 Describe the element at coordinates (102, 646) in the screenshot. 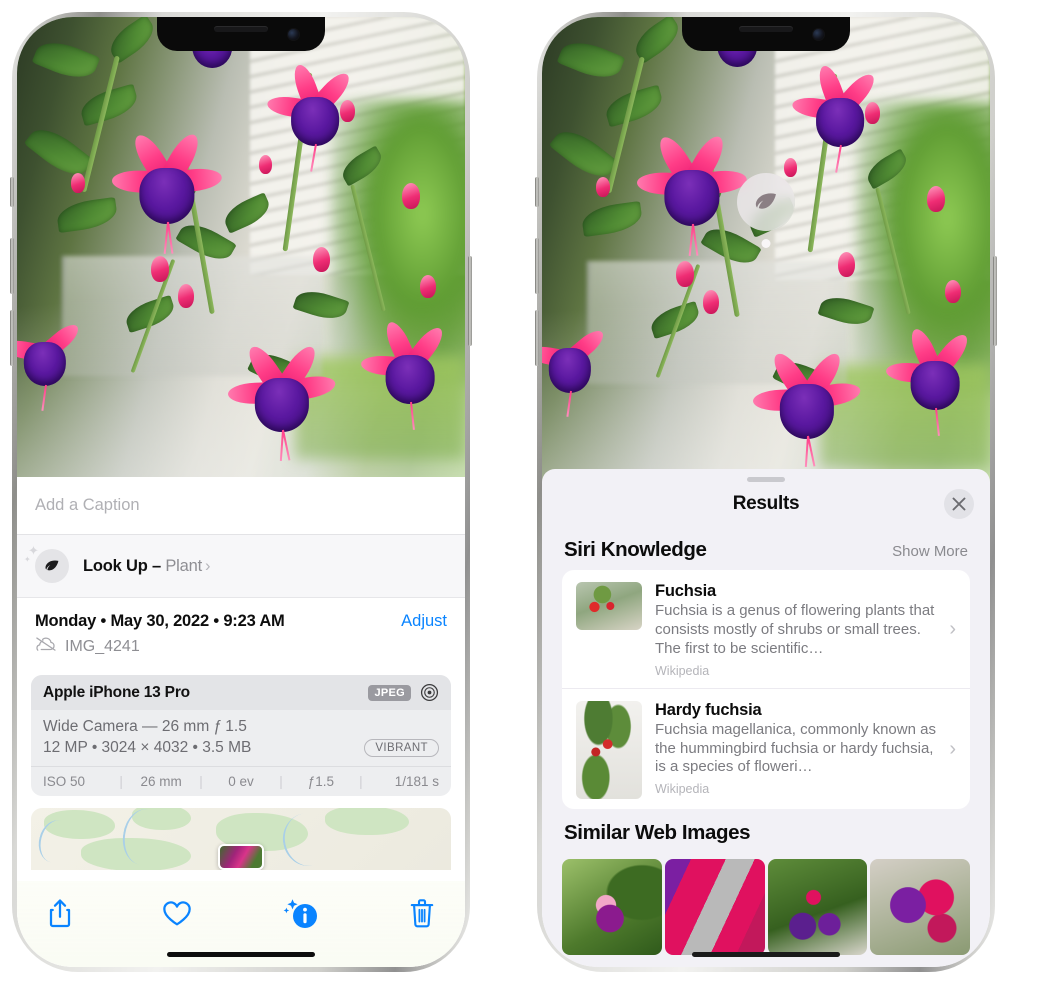

I see `photo-filename: IMG_4241` at that location.